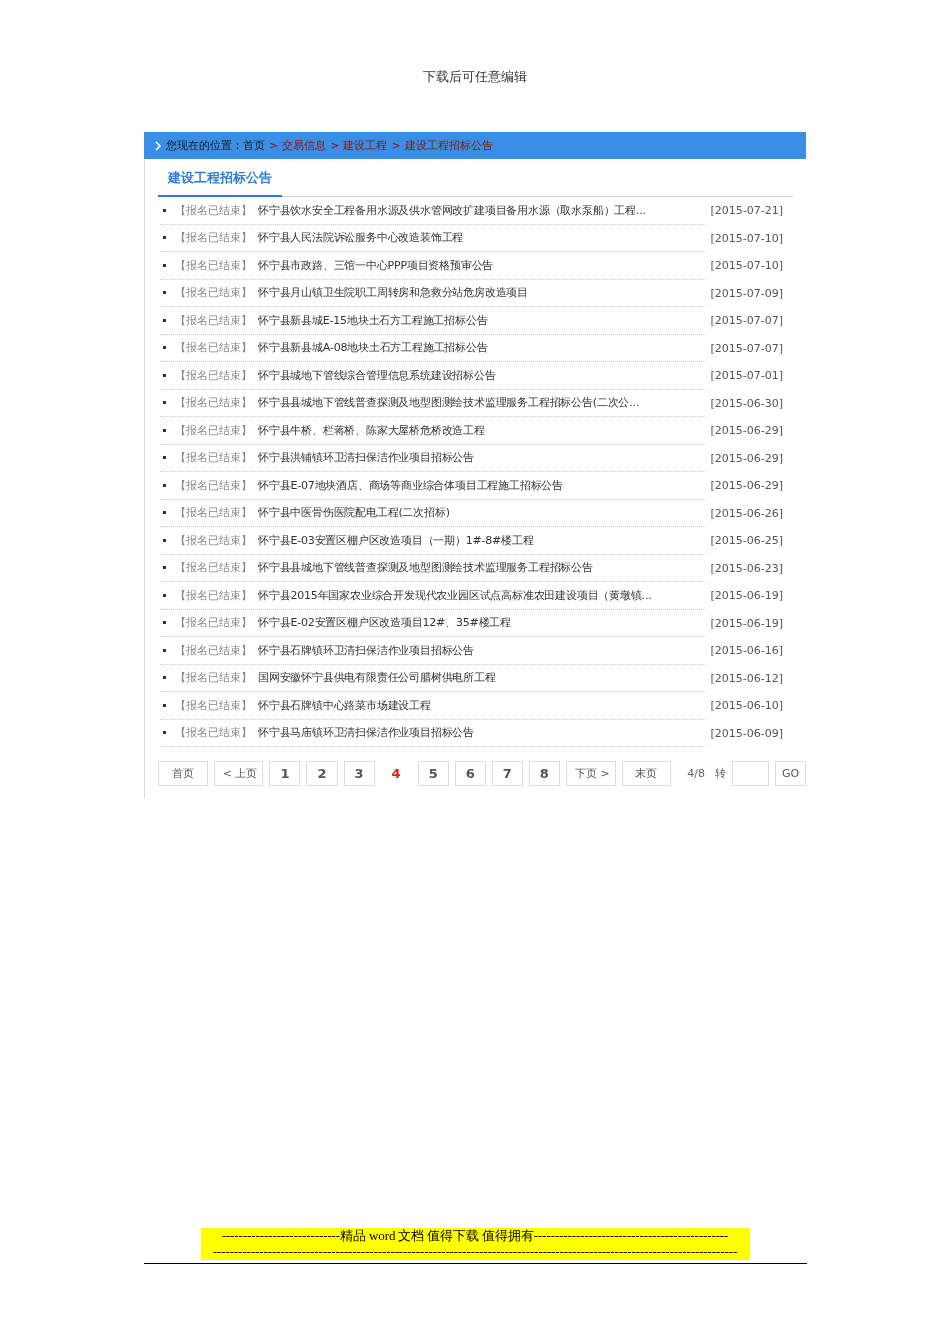 The height and width of the screenshot is (1344, 950). I want to click on notice-link: 怀宁县县城地下管线普查探测及地型图测绘技术监理服务工程招标公告, so click(425, 568).